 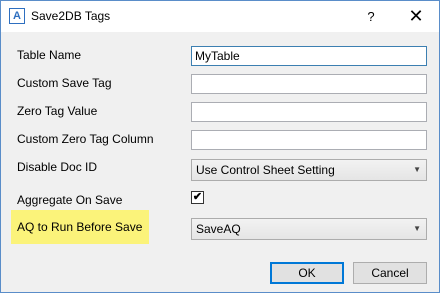 I want to click on table-name-input, so click(x=309, y=56).